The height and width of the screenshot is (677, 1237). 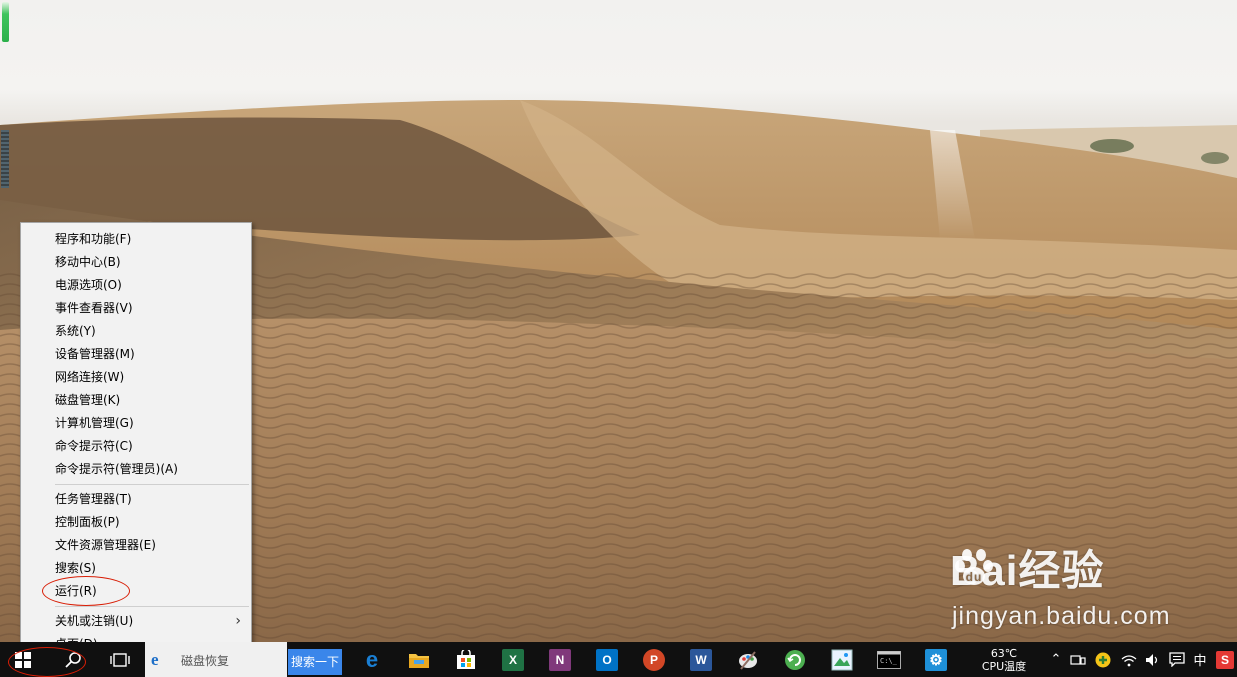 I want to click on menu-item-network-connections: 网络连接(W), so click(x=136, y=377).